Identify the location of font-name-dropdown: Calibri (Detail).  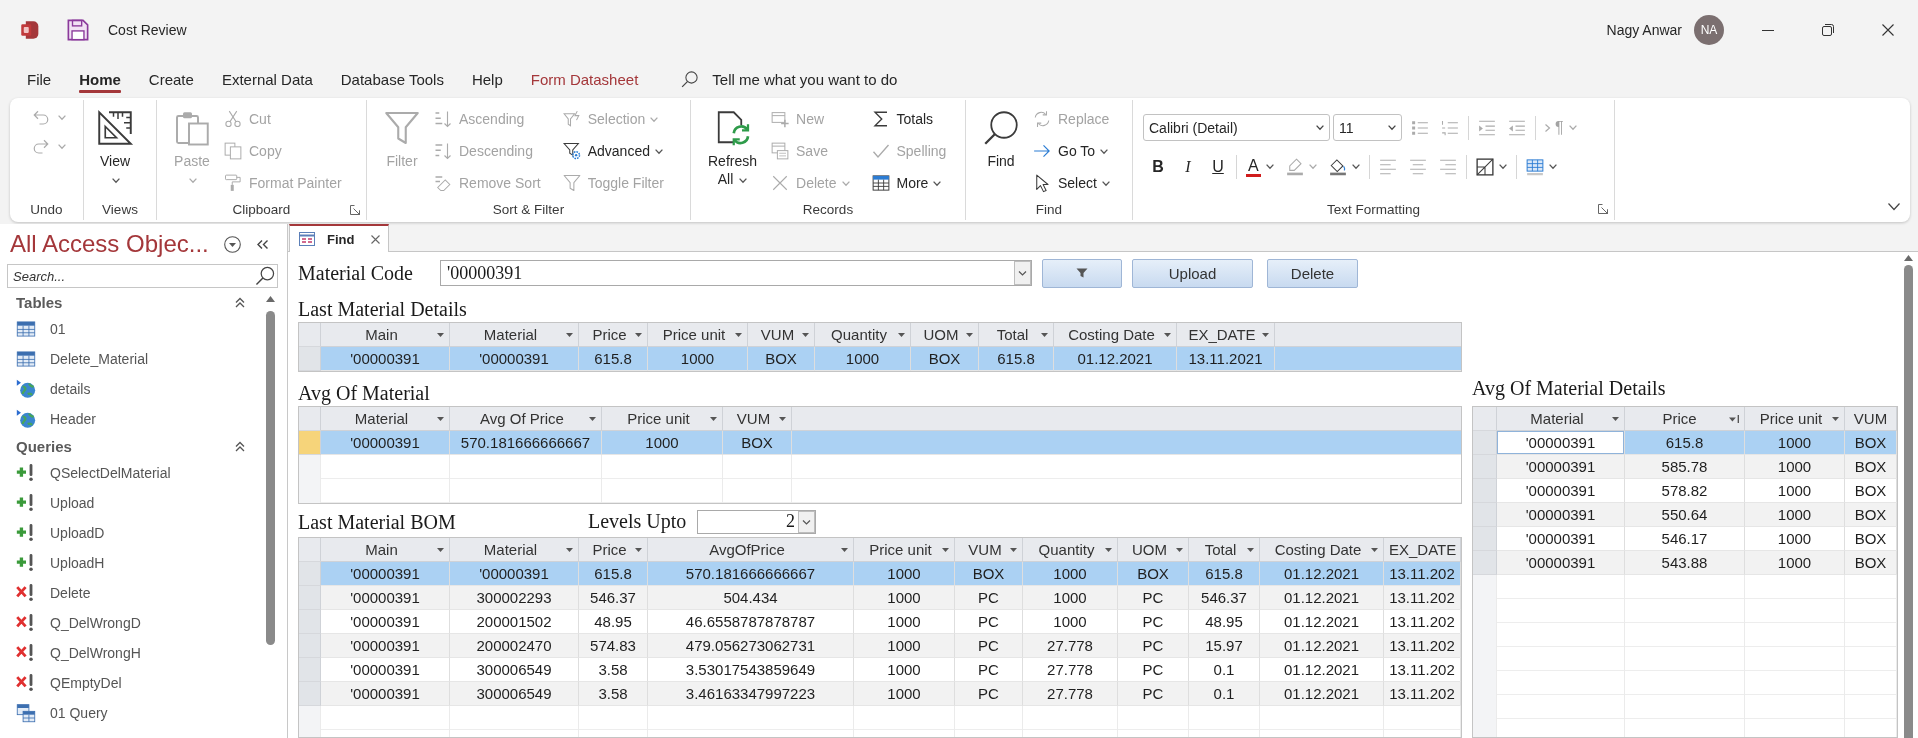
(1236, 127).